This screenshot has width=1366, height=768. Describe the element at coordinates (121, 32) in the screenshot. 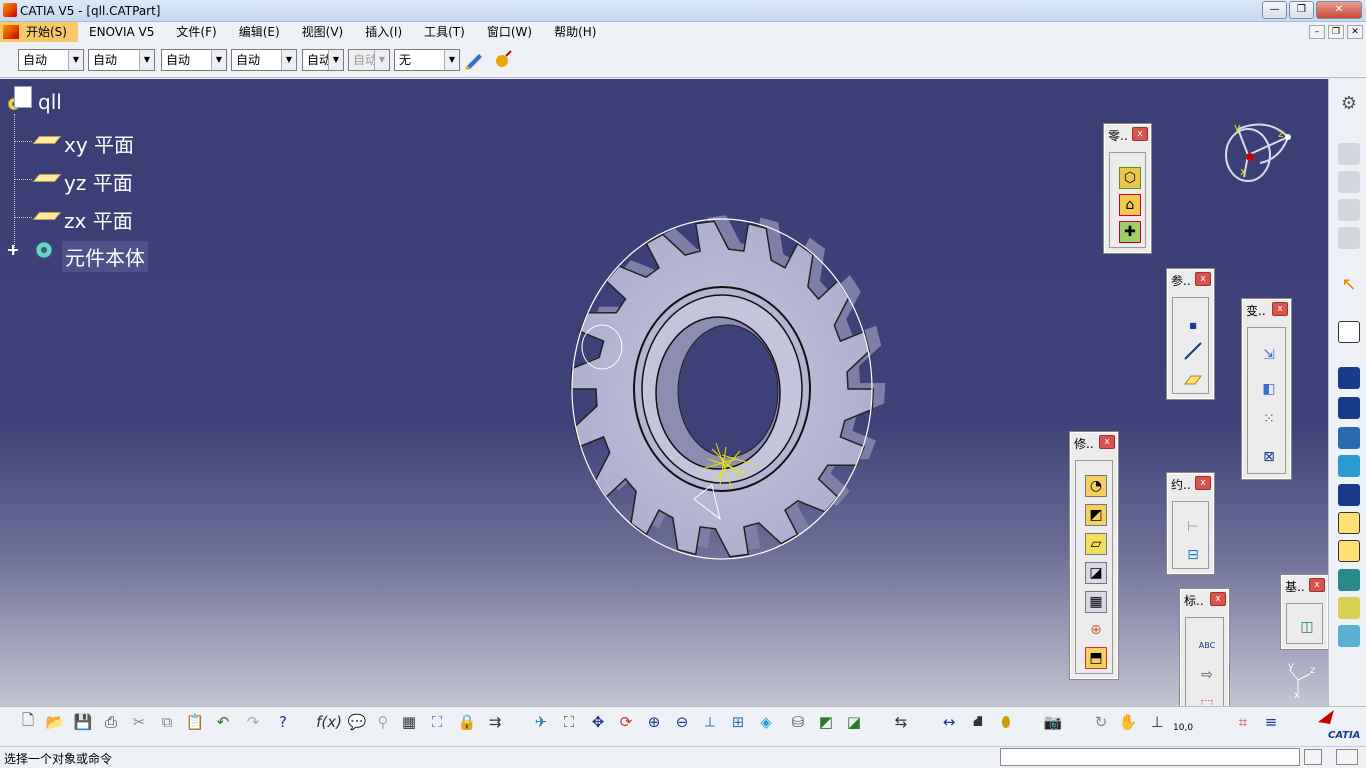

I see `menu-enovia: ENOVIA V5` at that location.